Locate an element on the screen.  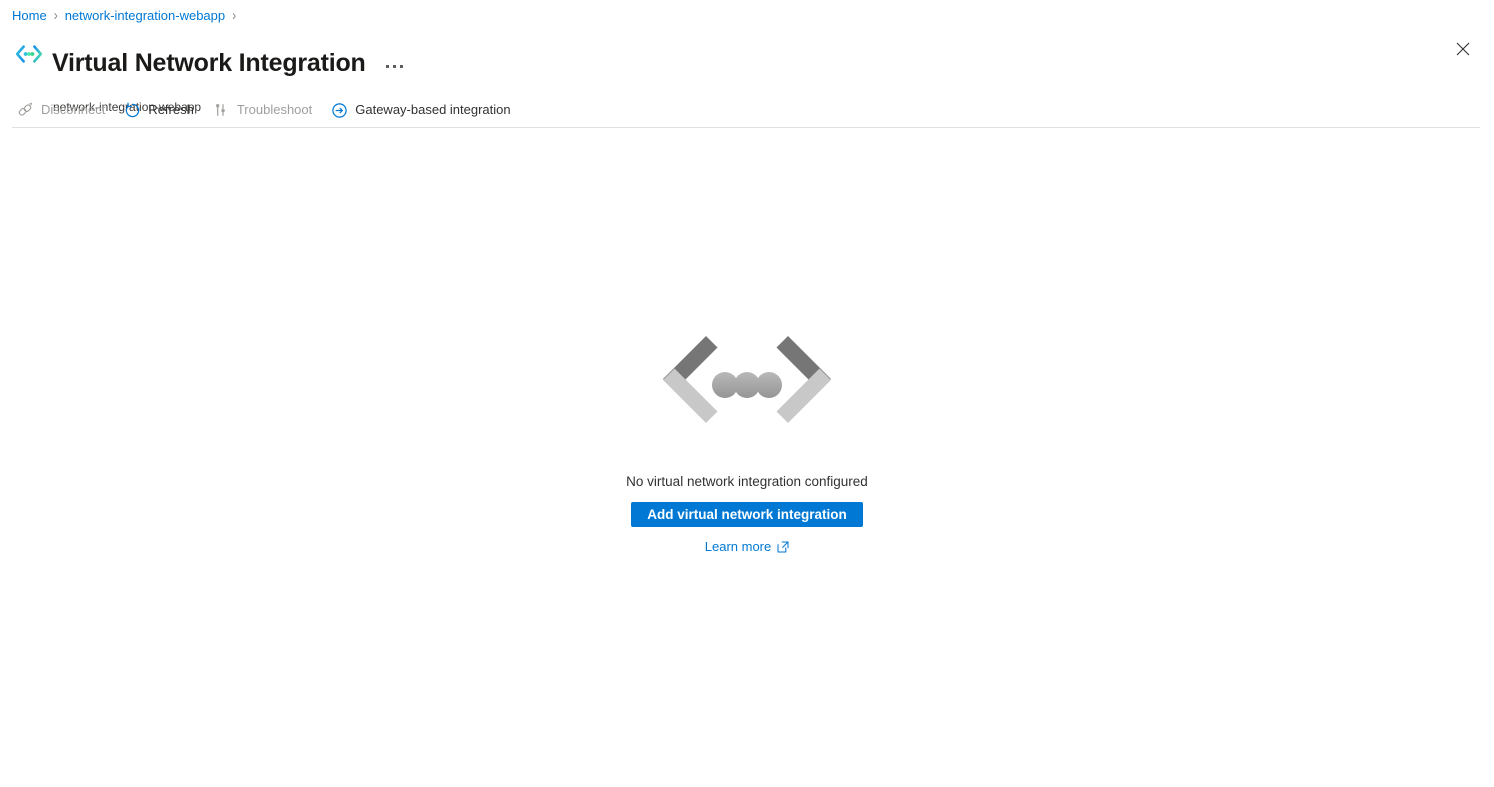
close-button is located at coordinates (1463, 49).